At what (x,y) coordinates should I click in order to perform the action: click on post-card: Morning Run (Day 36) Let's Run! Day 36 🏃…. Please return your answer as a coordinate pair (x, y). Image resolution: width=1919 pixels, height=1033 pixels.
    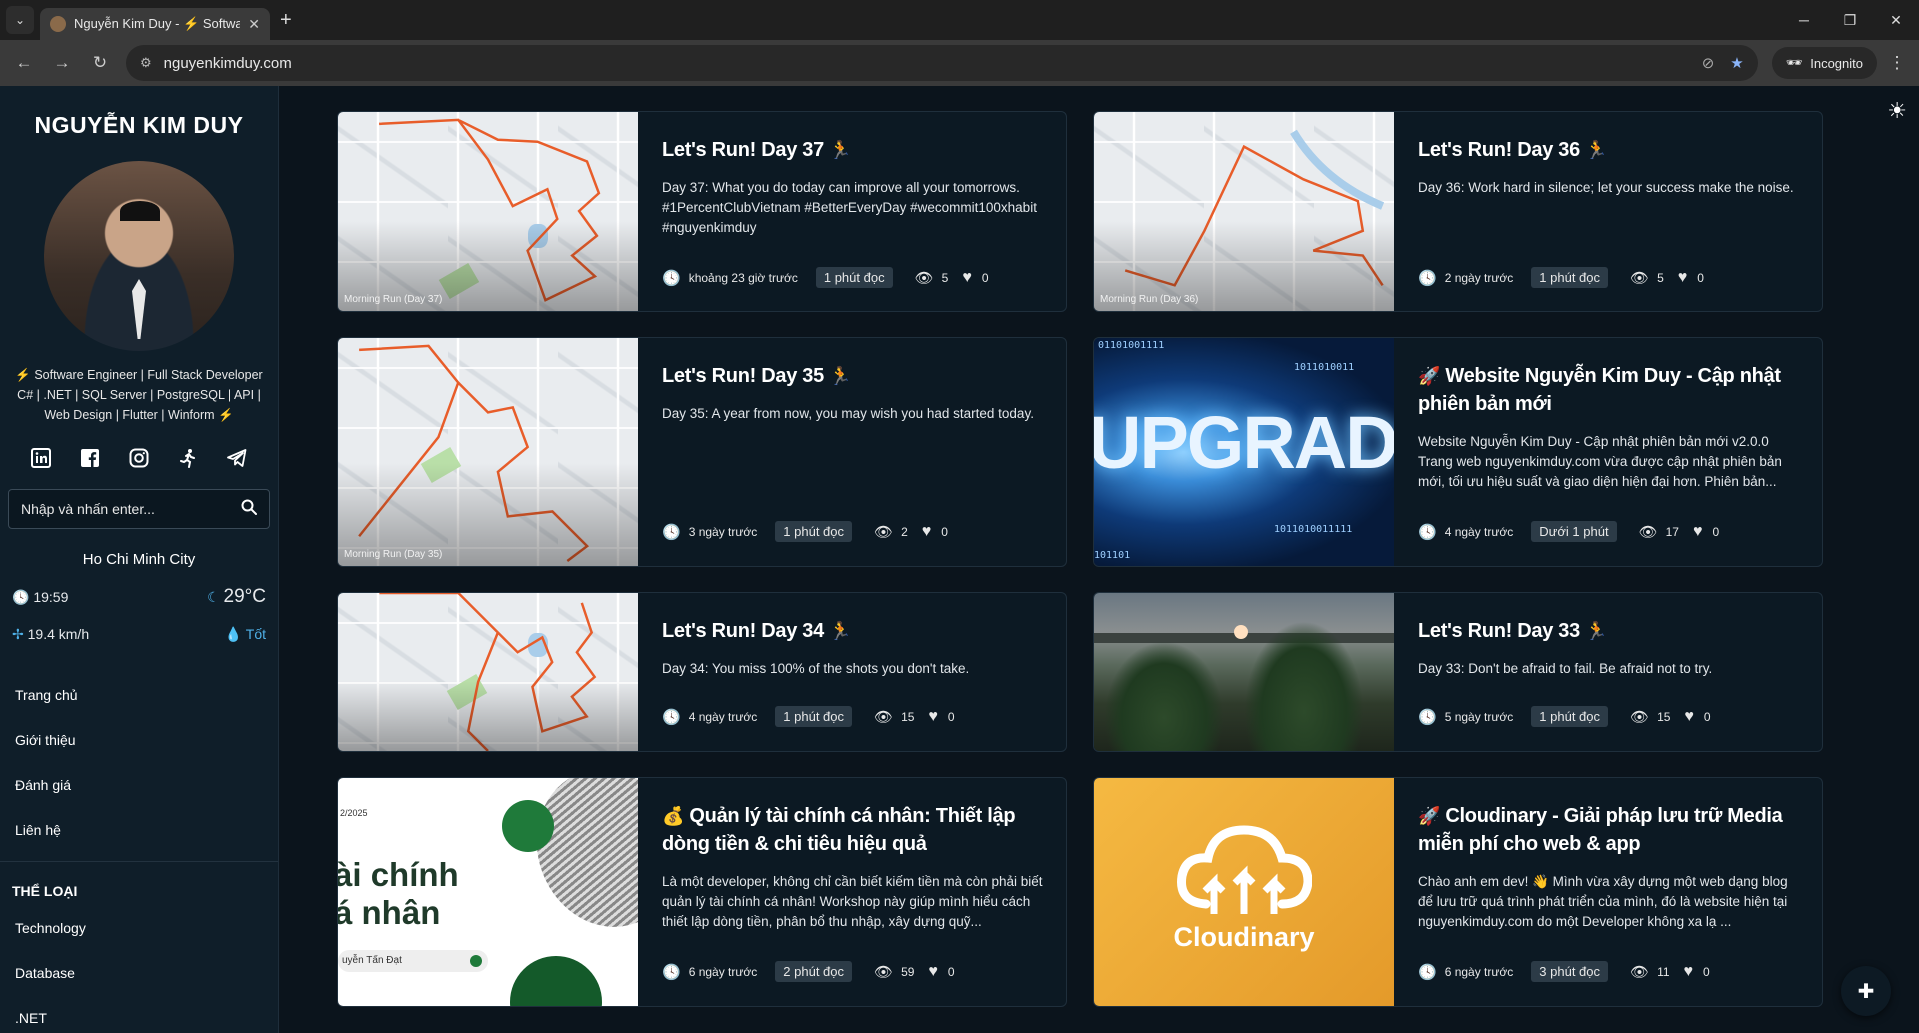
    Looking at the image, I should click on (1458, 211).